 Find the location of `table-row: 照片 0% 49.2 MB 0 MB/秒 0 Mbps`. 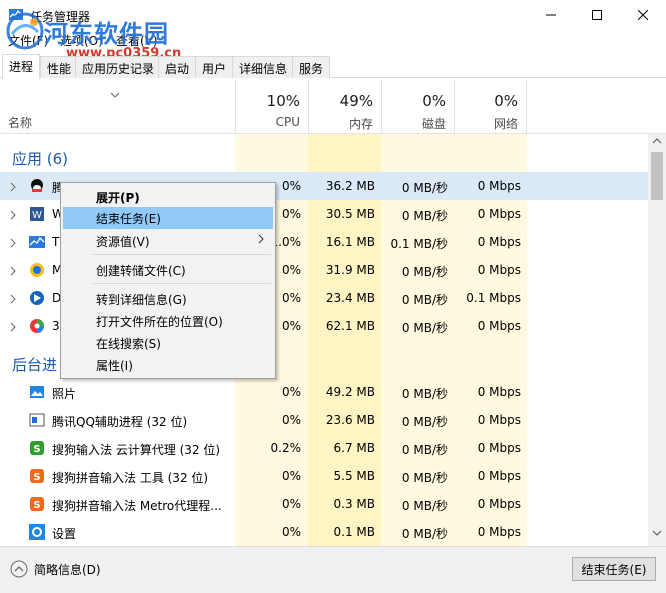

table-row: 照片 0% 49.2 MB 0 MB/秒 0 Mbps is located at coordinates (324, 392).